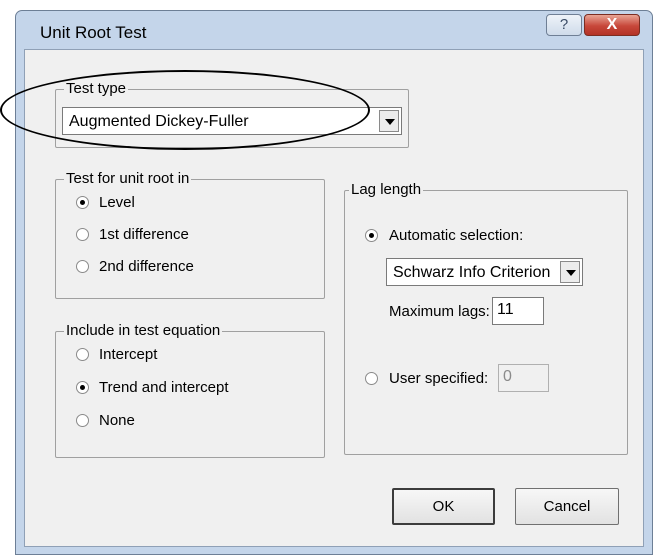  I want to click on radio-automatic-selection-label: Automatic selection:, so click(456, 235).